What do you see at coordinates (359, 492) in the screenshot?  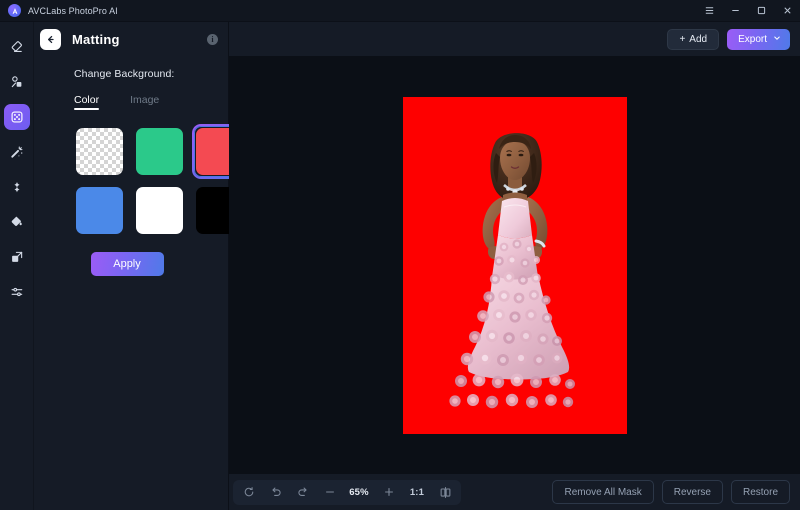 I see `zoom-level-label: 65%` at bounding box center [359, 492].